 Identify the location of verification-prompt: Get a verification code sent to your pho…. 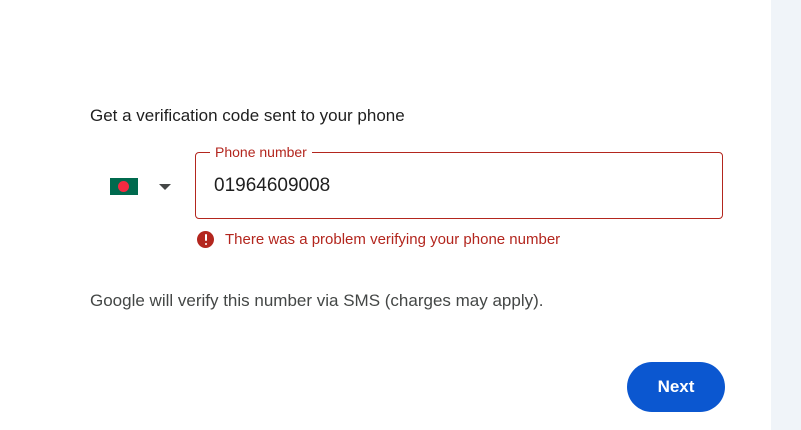
(247, 115).